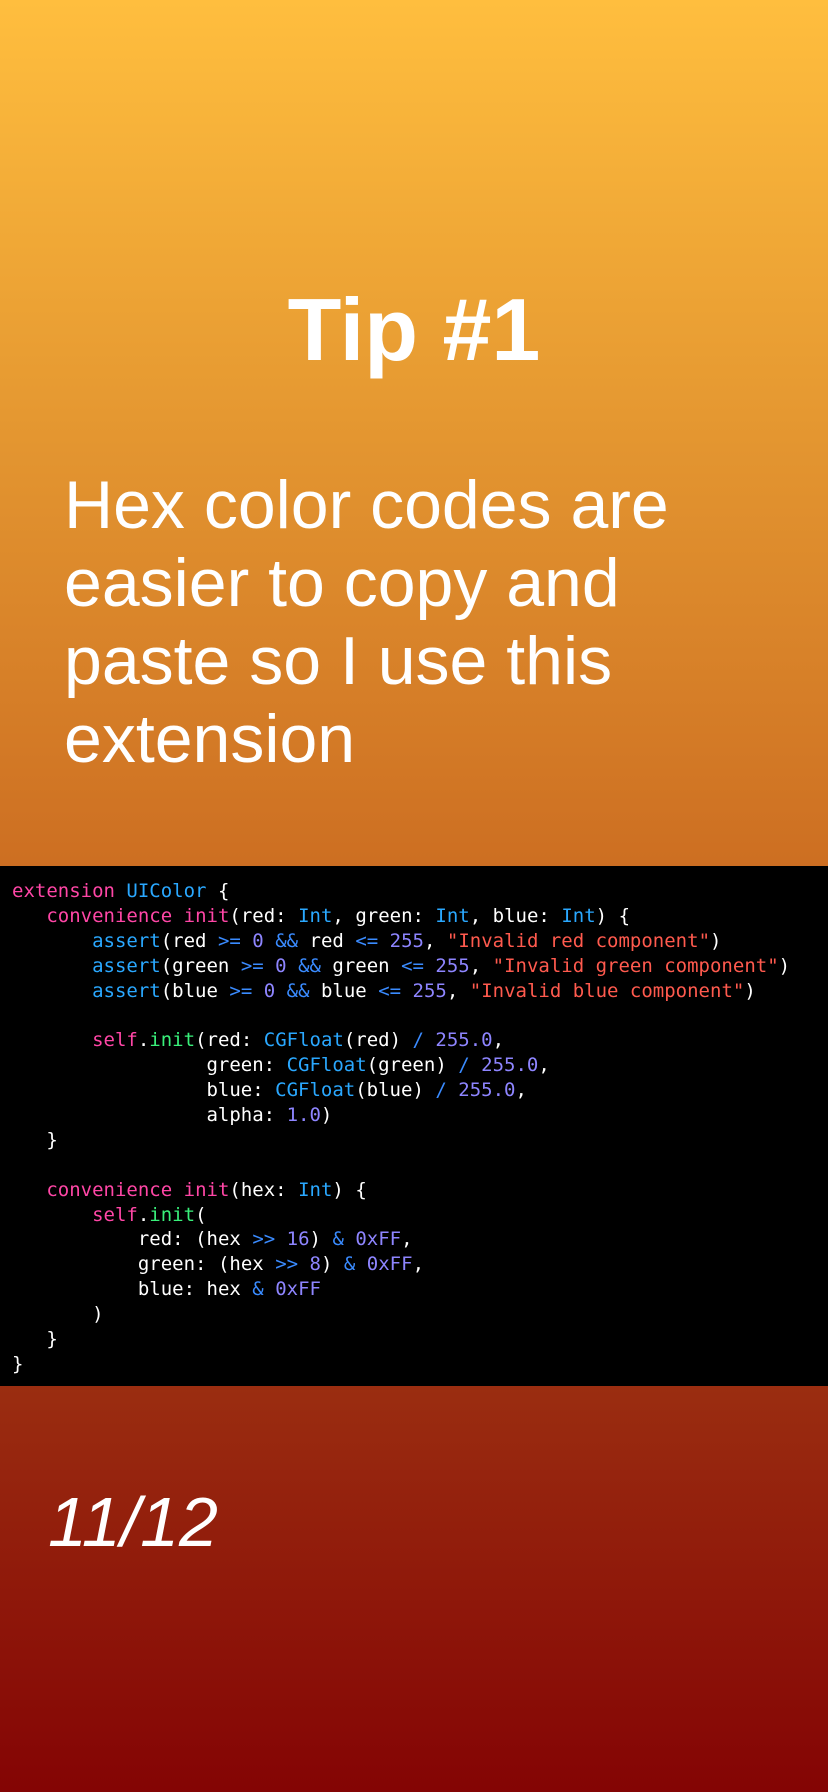  I want to click on code-line: convenience init(hex: Int) {, so click(206, 1189).